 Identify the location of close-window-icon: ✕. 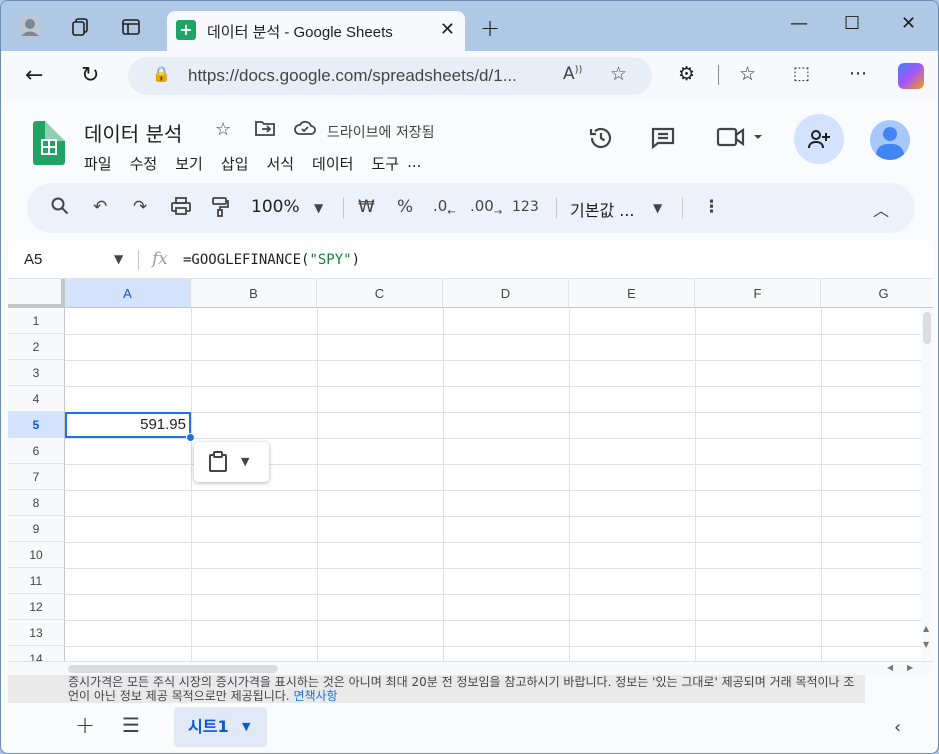
(908, 23).